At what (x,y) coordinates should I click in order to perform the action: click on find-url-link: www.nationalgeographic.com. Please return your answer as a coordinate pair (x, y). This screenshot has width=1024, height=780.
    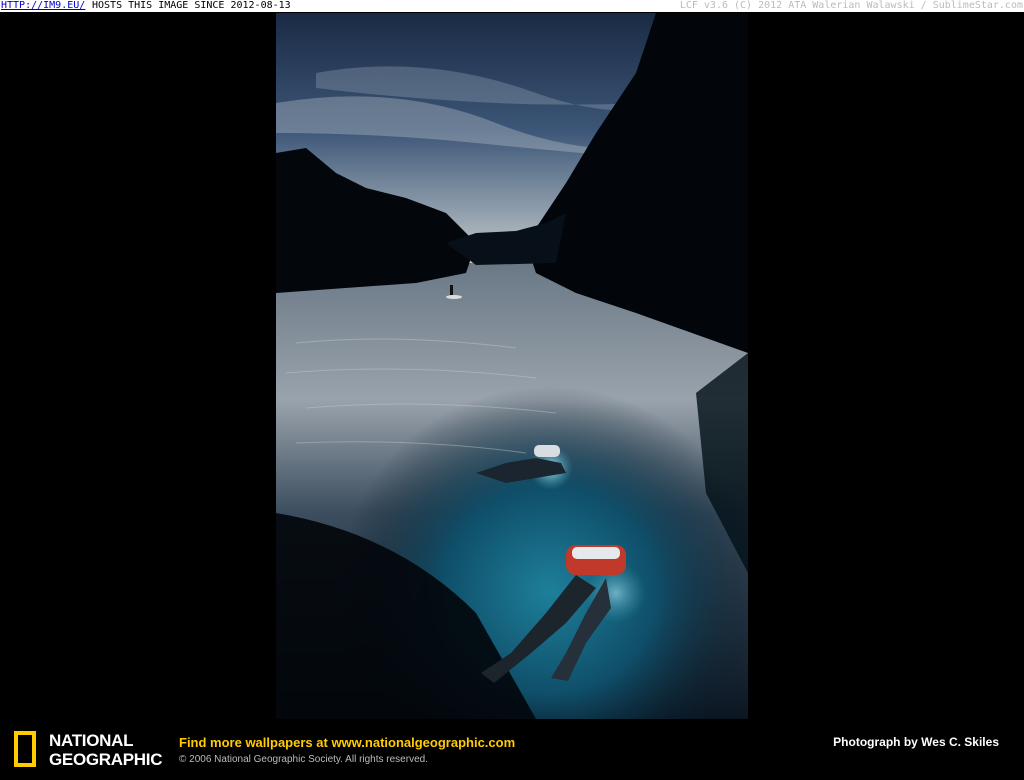
    Looking at the image, I should click on (423, 742).